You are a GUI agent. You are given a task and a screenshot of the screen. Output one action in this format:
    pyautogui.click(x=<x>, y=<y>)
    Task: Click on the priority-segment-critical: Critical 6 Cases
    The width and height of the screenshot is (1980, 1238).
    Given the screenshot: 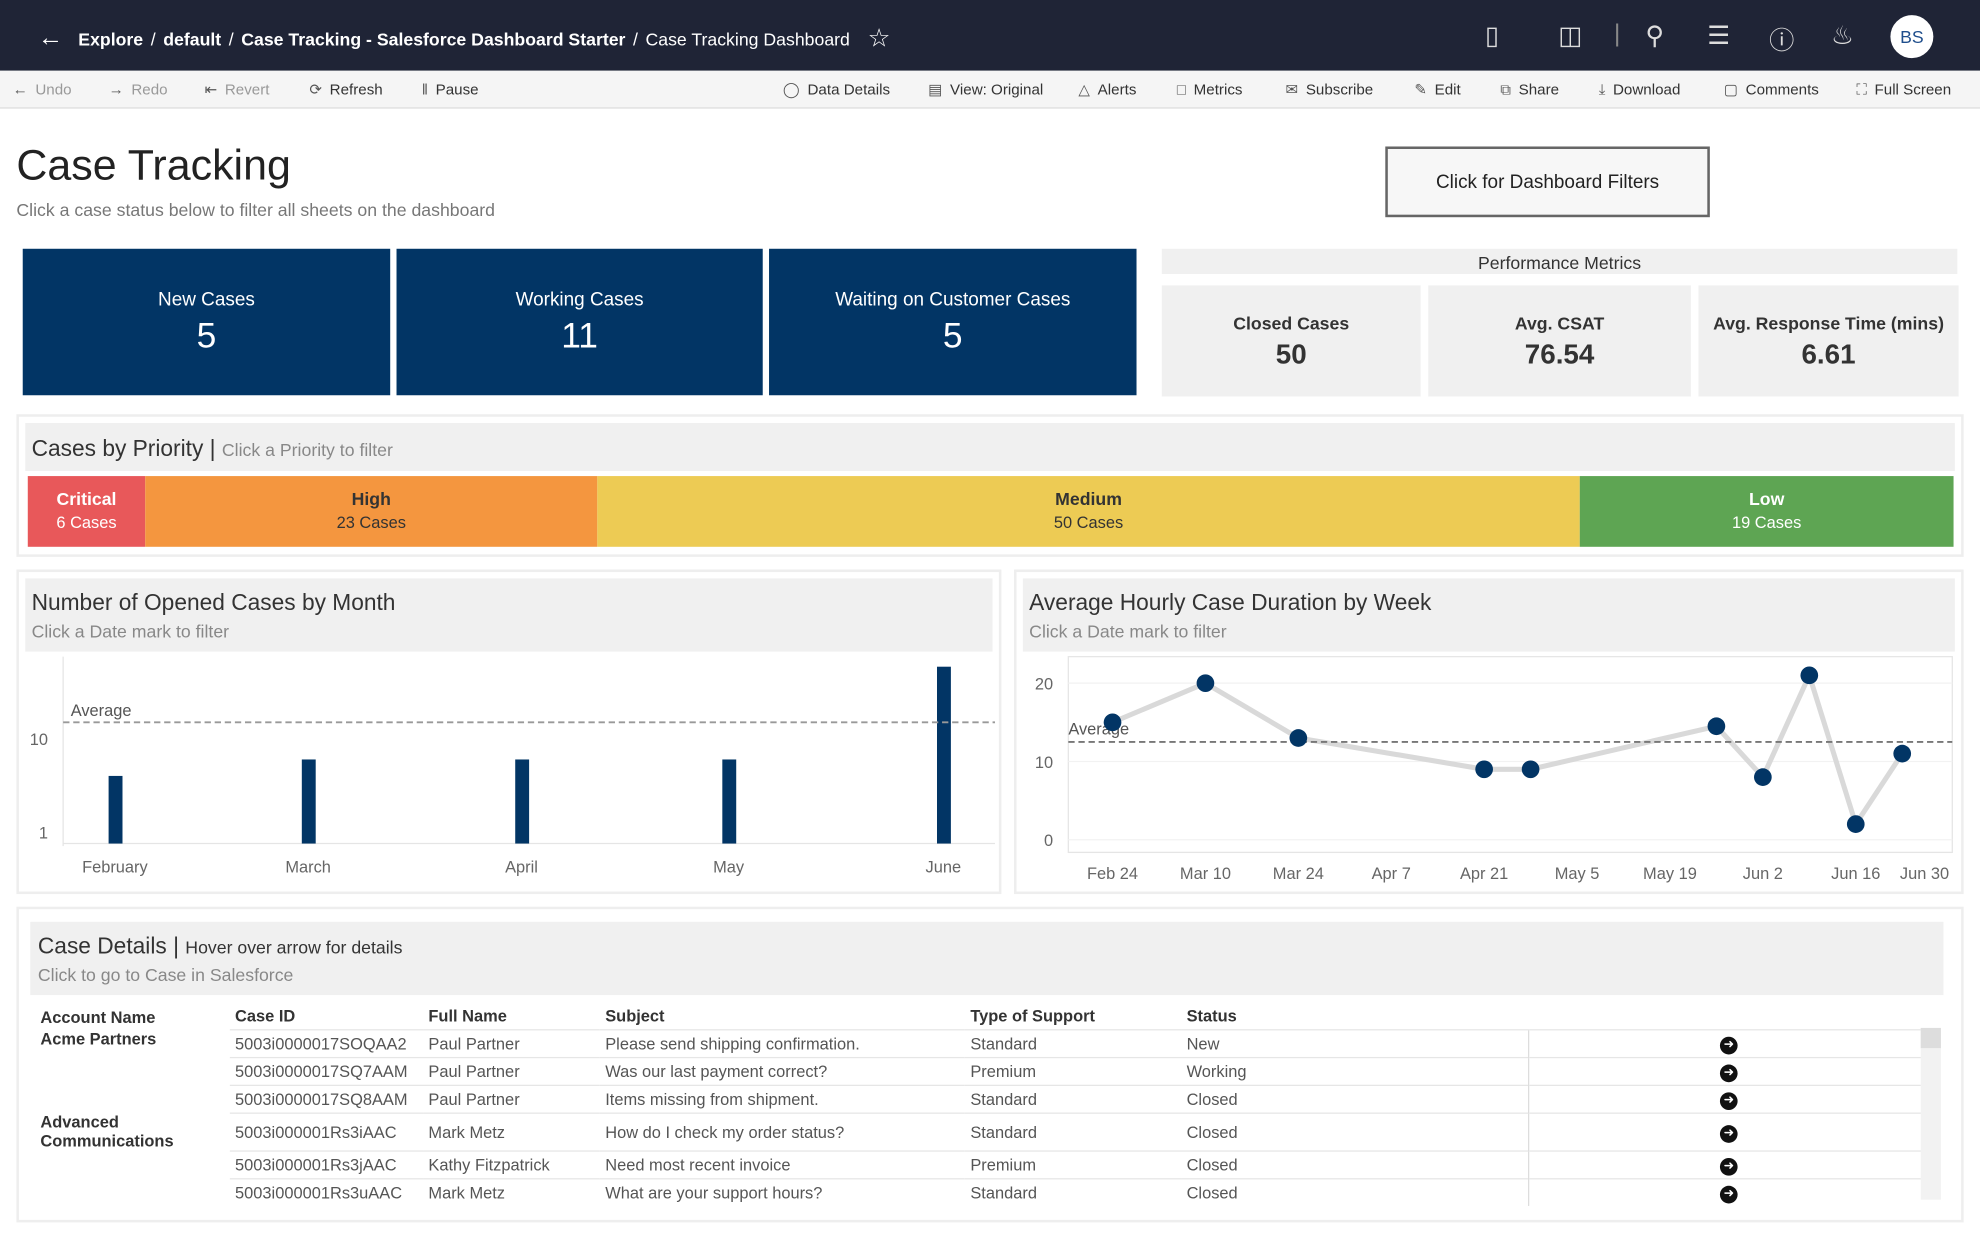 What is the action you would take?
    pyautogui.click(x=86, y=511)
    